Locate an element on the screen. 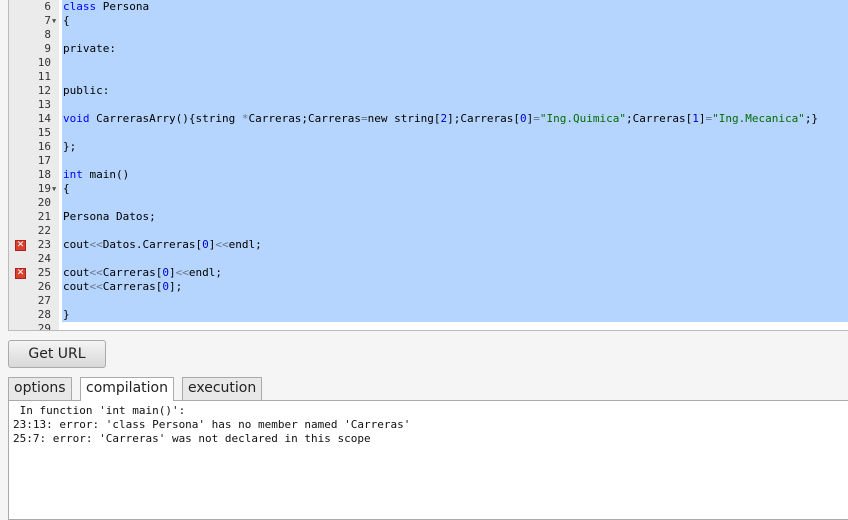 This screenshot has height=520, width=848. code-token: 0 is located at coordinates (165, 272).